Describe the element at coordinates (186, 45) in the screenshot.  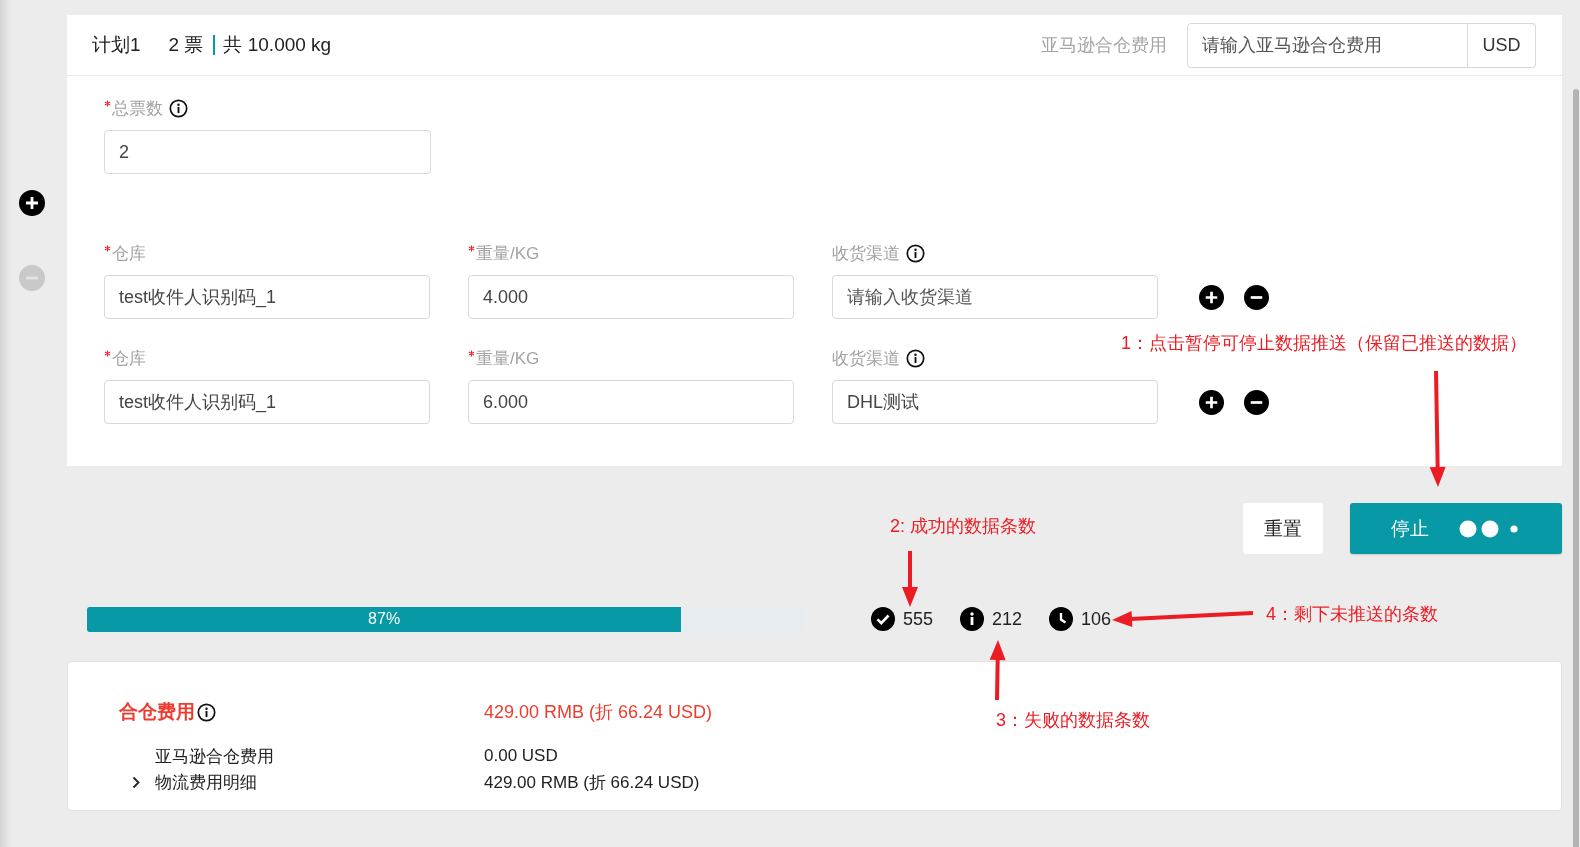
I see `ticket-count: 2 票` at that location.